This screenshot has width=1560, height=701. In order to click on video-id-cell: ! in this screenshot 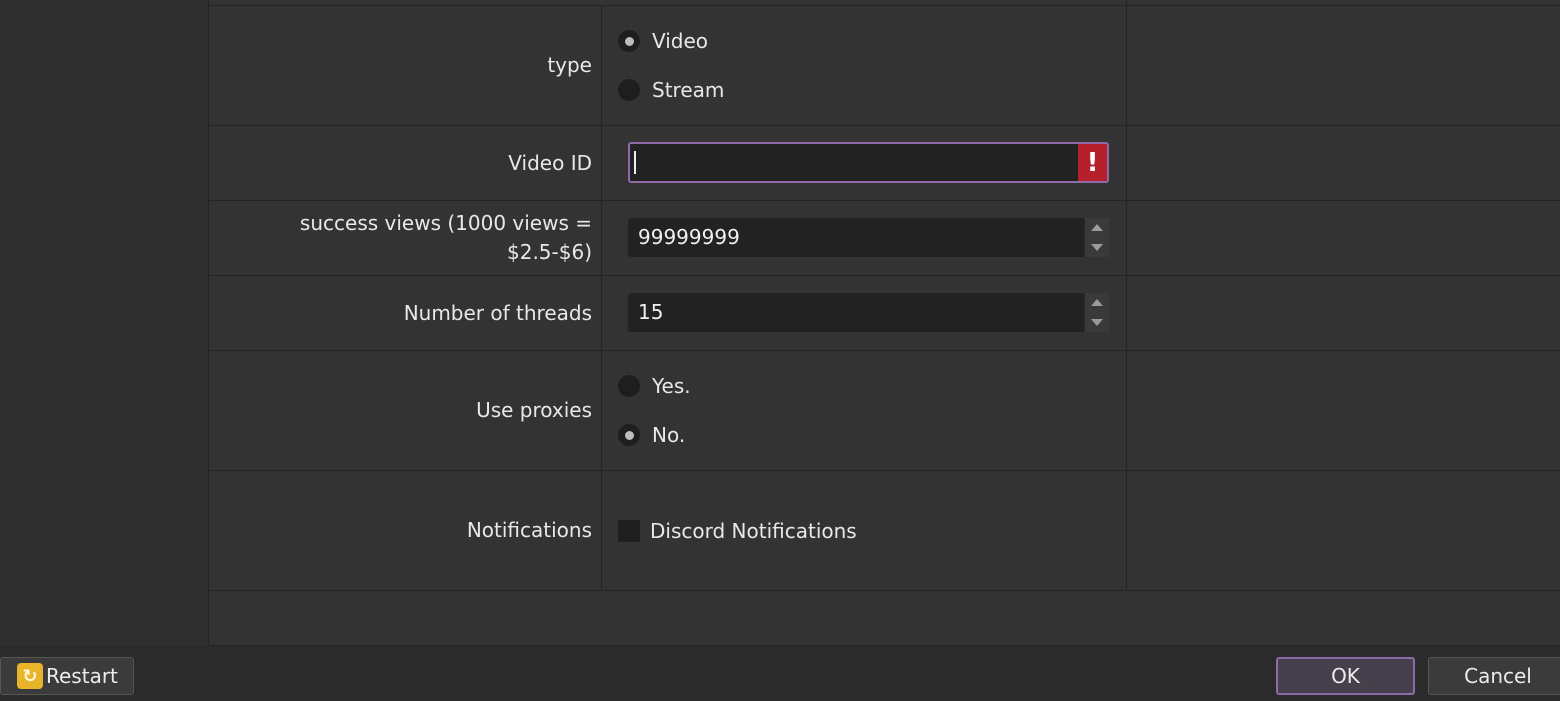, I will do `click(864, 163)`.